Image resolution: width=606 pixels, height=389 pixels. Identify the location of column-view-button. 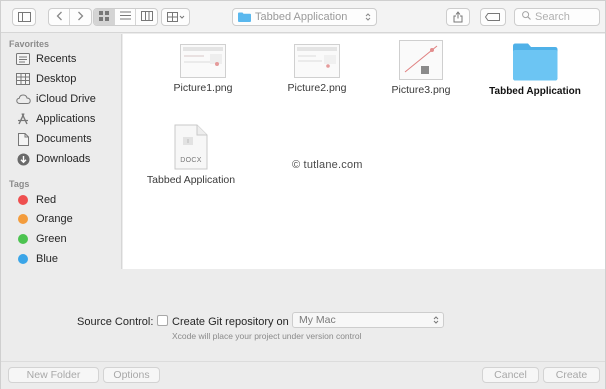
(146, 17).